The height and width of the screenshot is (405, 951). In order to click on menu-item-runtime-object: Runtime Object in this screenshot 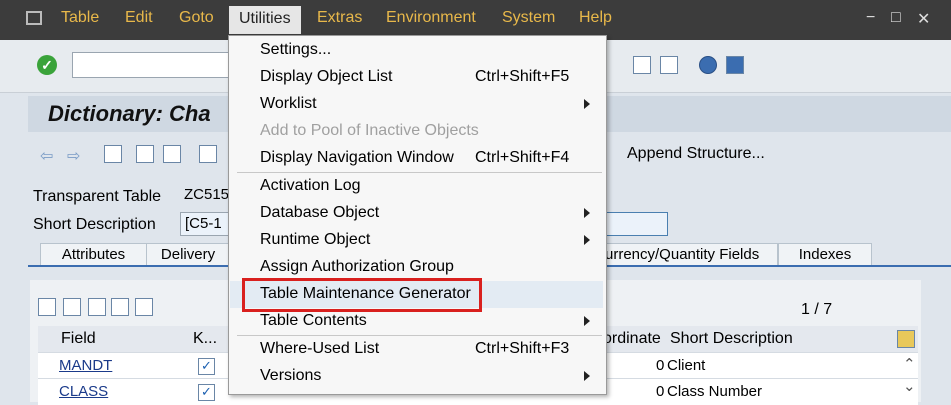, I will do `click(315, 240)`.